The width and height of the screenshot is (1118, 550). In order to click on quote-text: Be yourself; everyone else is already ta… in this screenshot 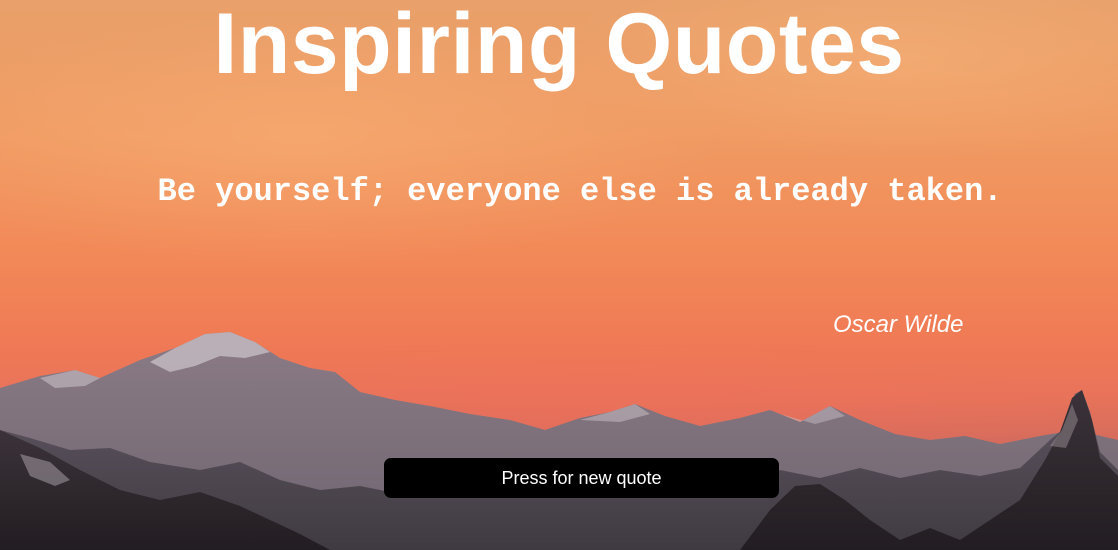, I will do `click(580, 191)`.